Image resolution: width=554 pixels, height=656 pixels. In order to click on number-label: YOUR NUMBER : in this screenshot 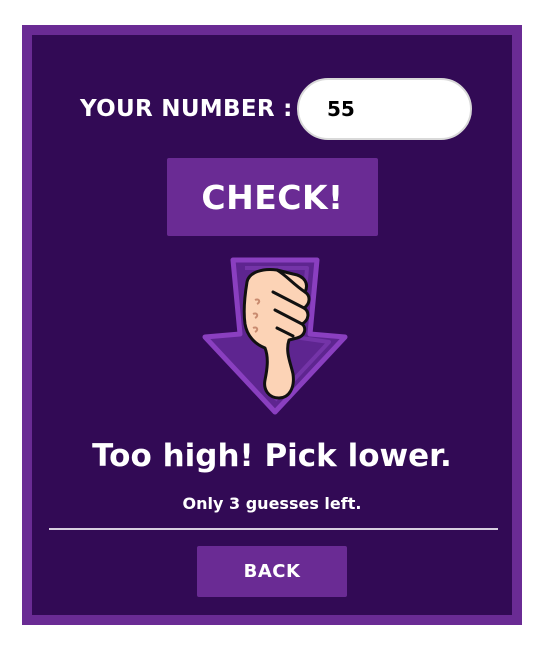, I will do `click(186, 109)`.